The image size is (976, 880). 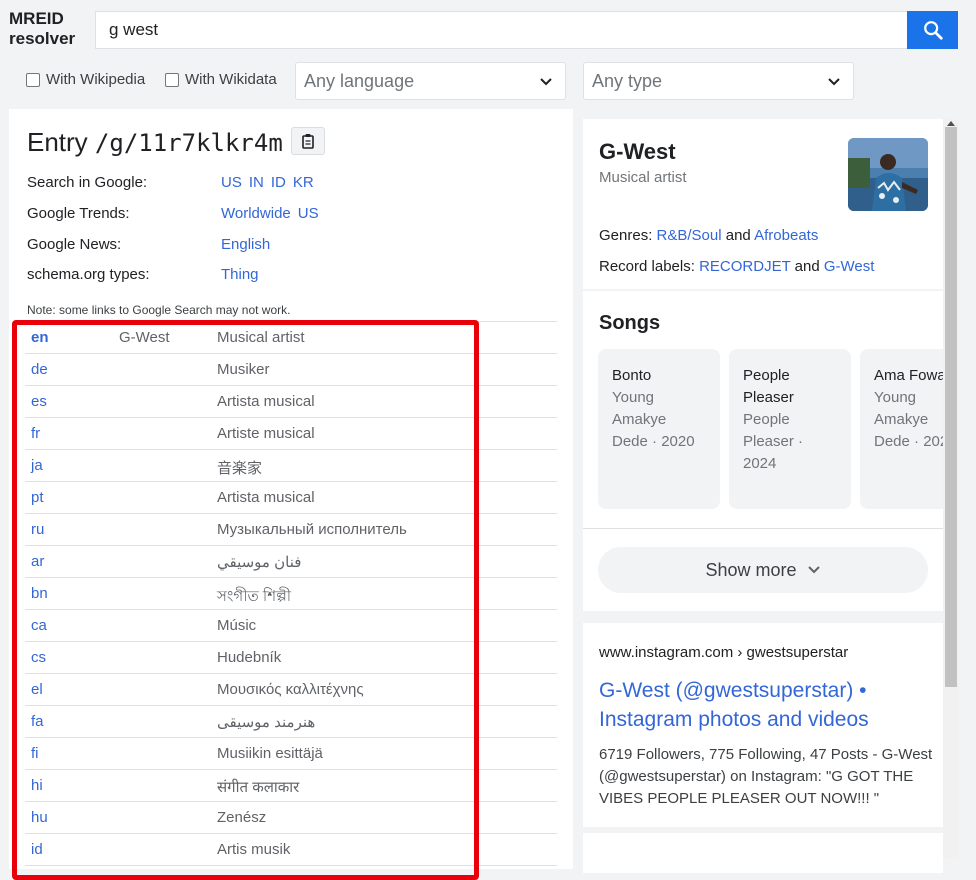 What do you see at coordinates (807, 266) in the screenshot?
I see `labels-and: and` at bounding box center [807, 266].